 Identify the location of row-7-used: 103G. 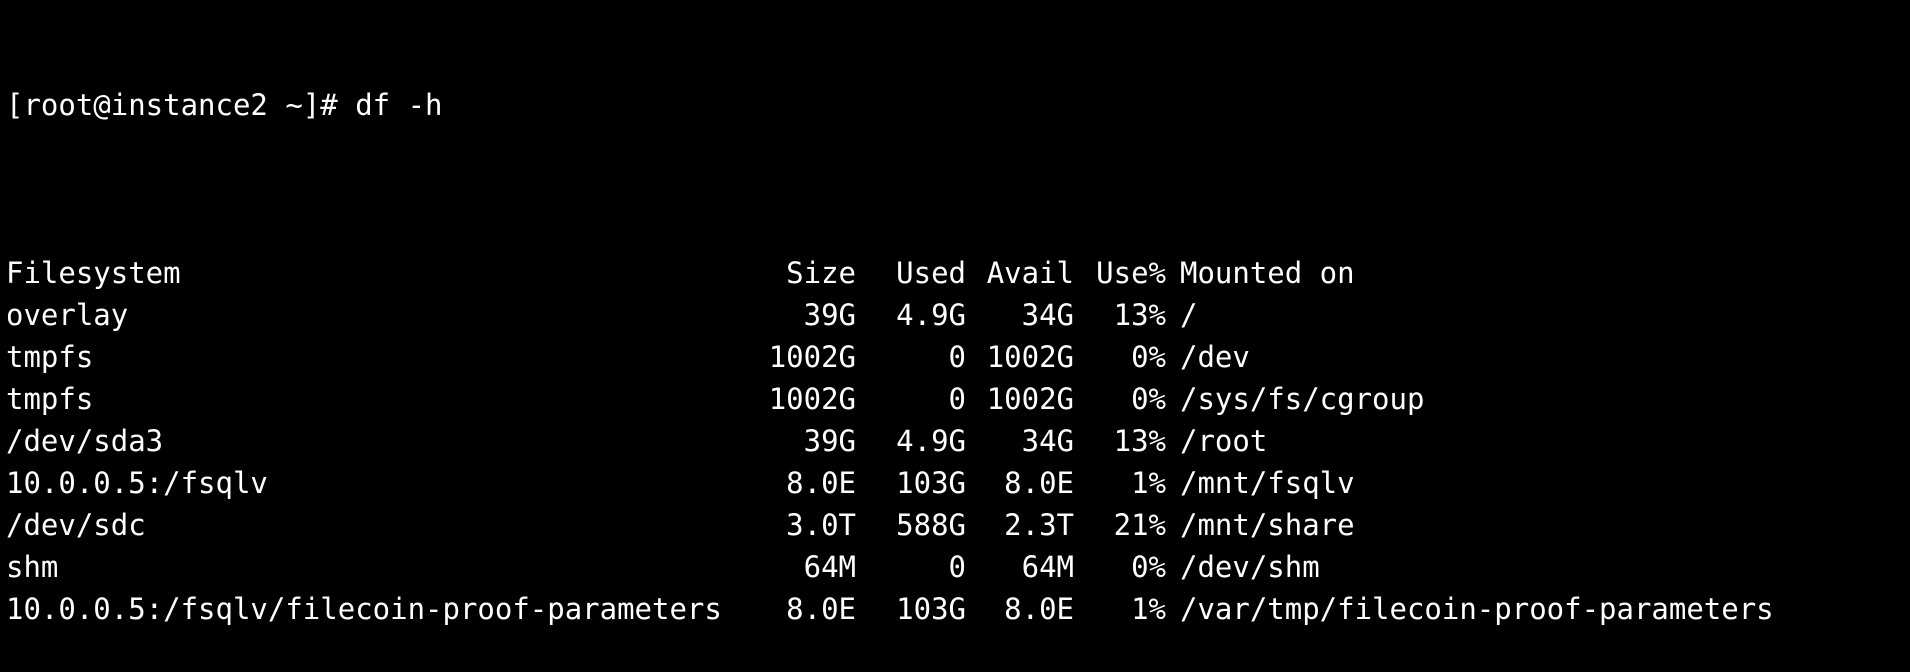
(931, 609).